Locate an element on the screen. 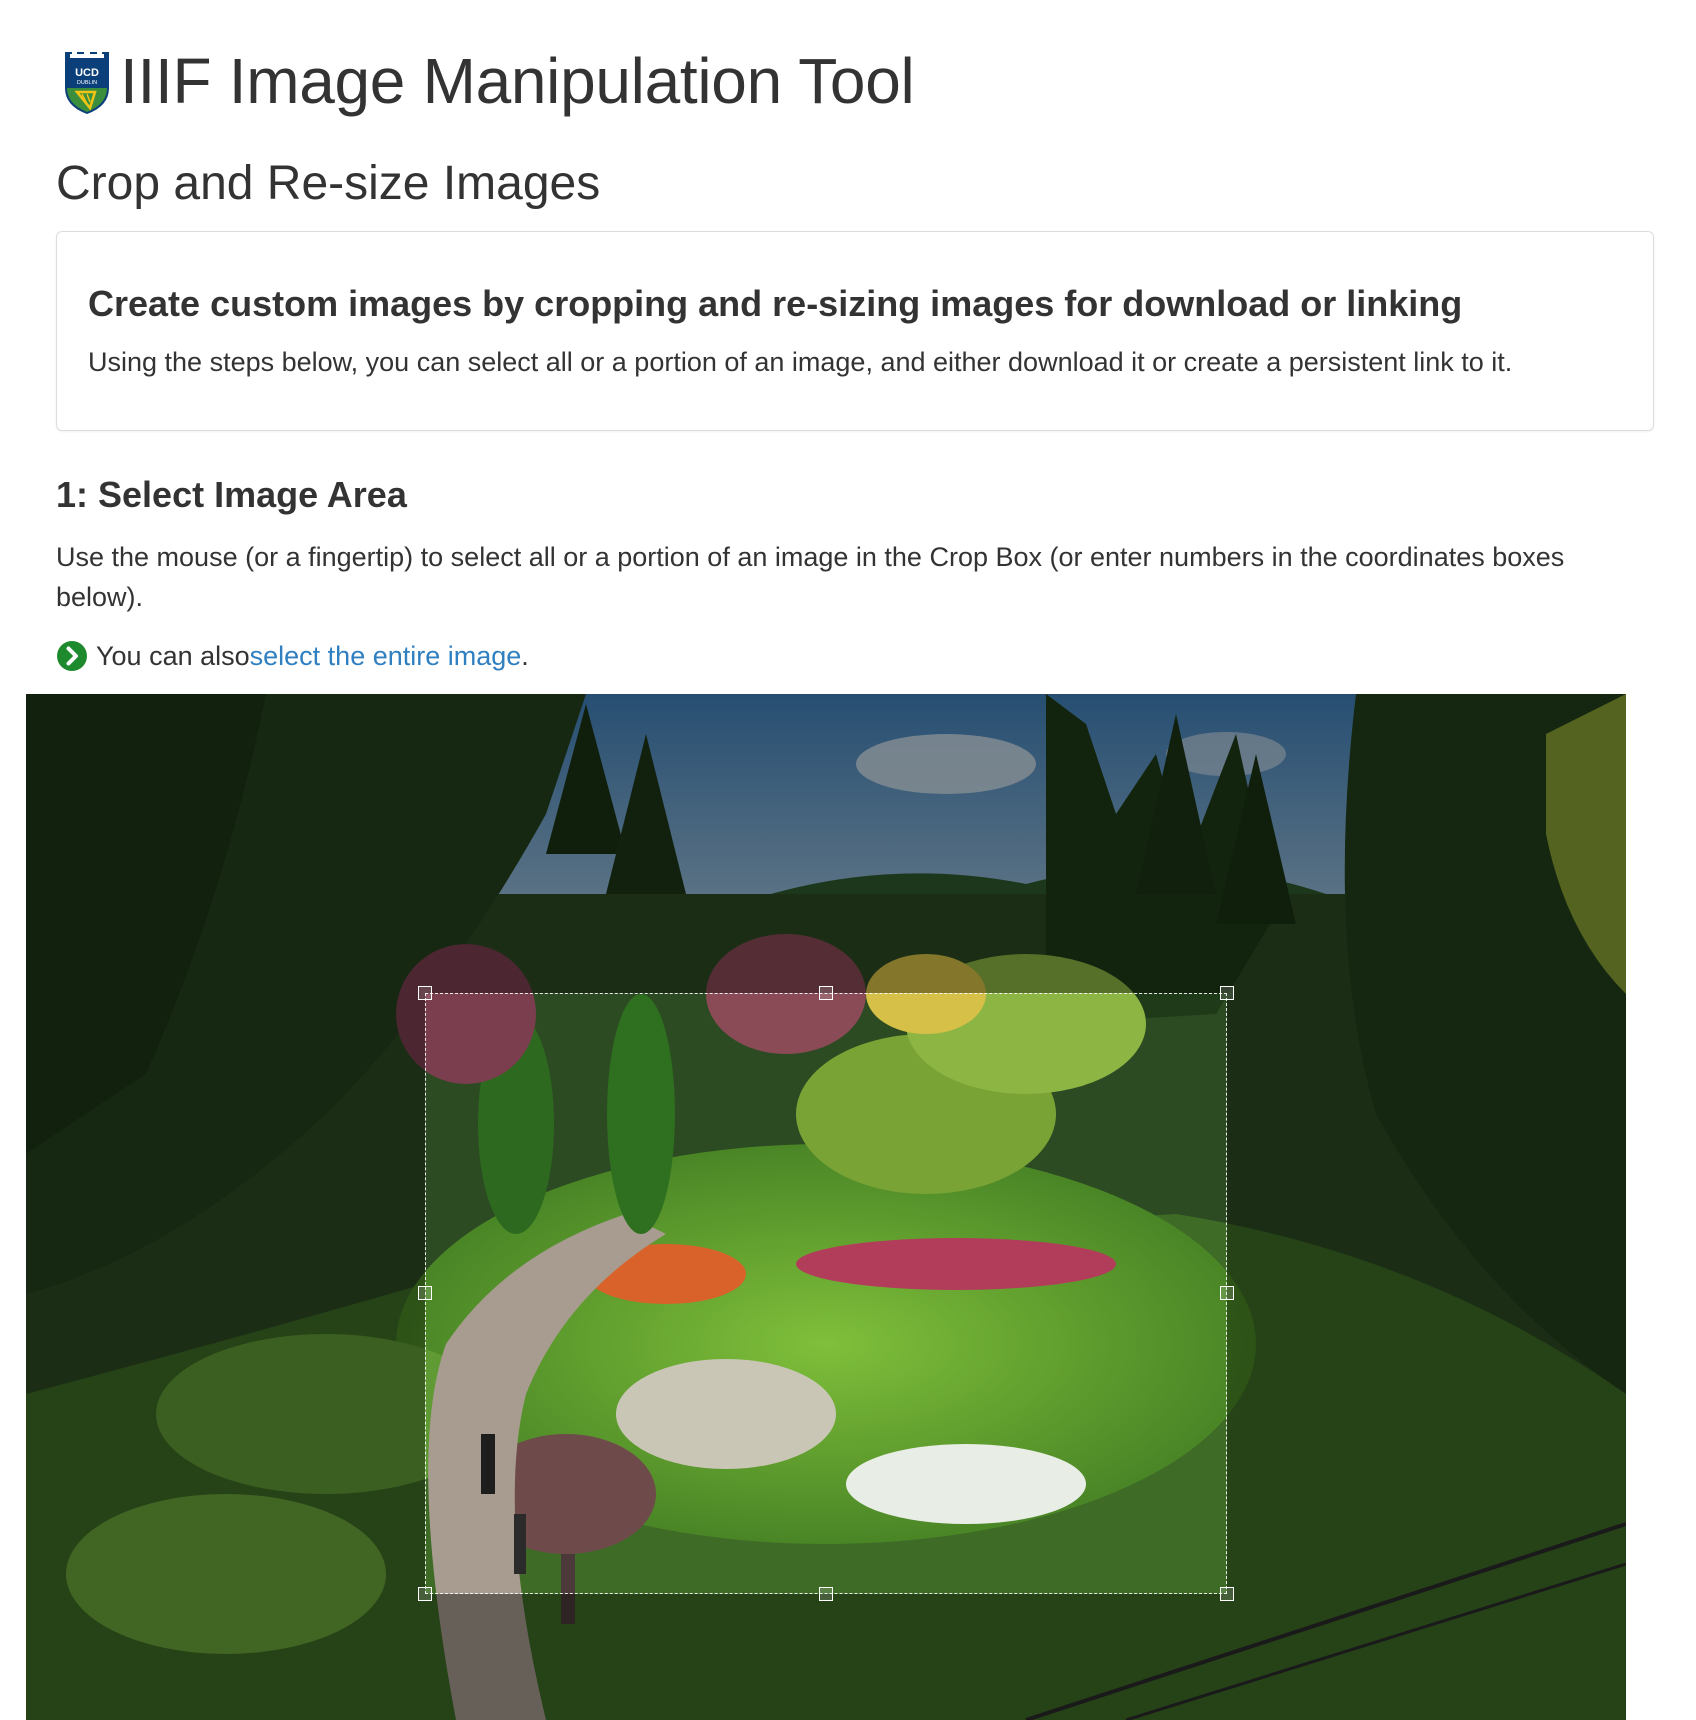 This screenshot has width=1696, height=1720. crop-handle-w is located at coordinates (425, 1293).